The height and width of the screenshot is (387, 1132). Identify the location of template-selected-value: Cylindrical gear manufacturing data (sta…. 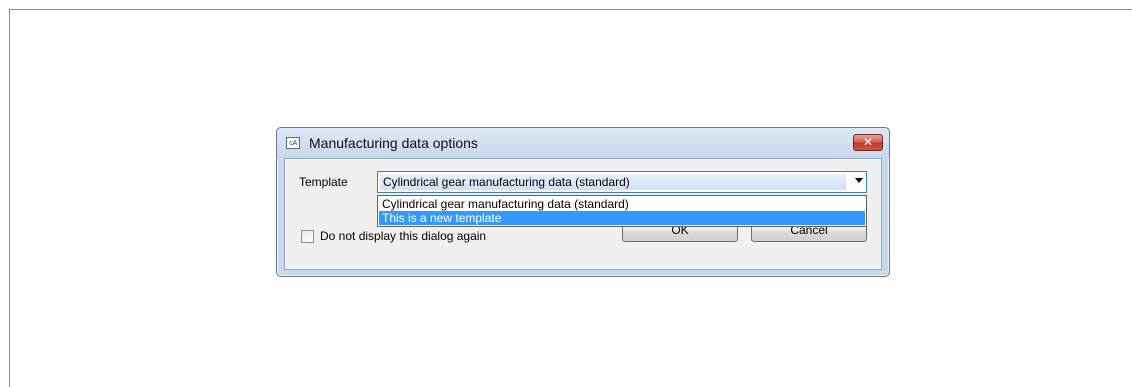
(613, 182).